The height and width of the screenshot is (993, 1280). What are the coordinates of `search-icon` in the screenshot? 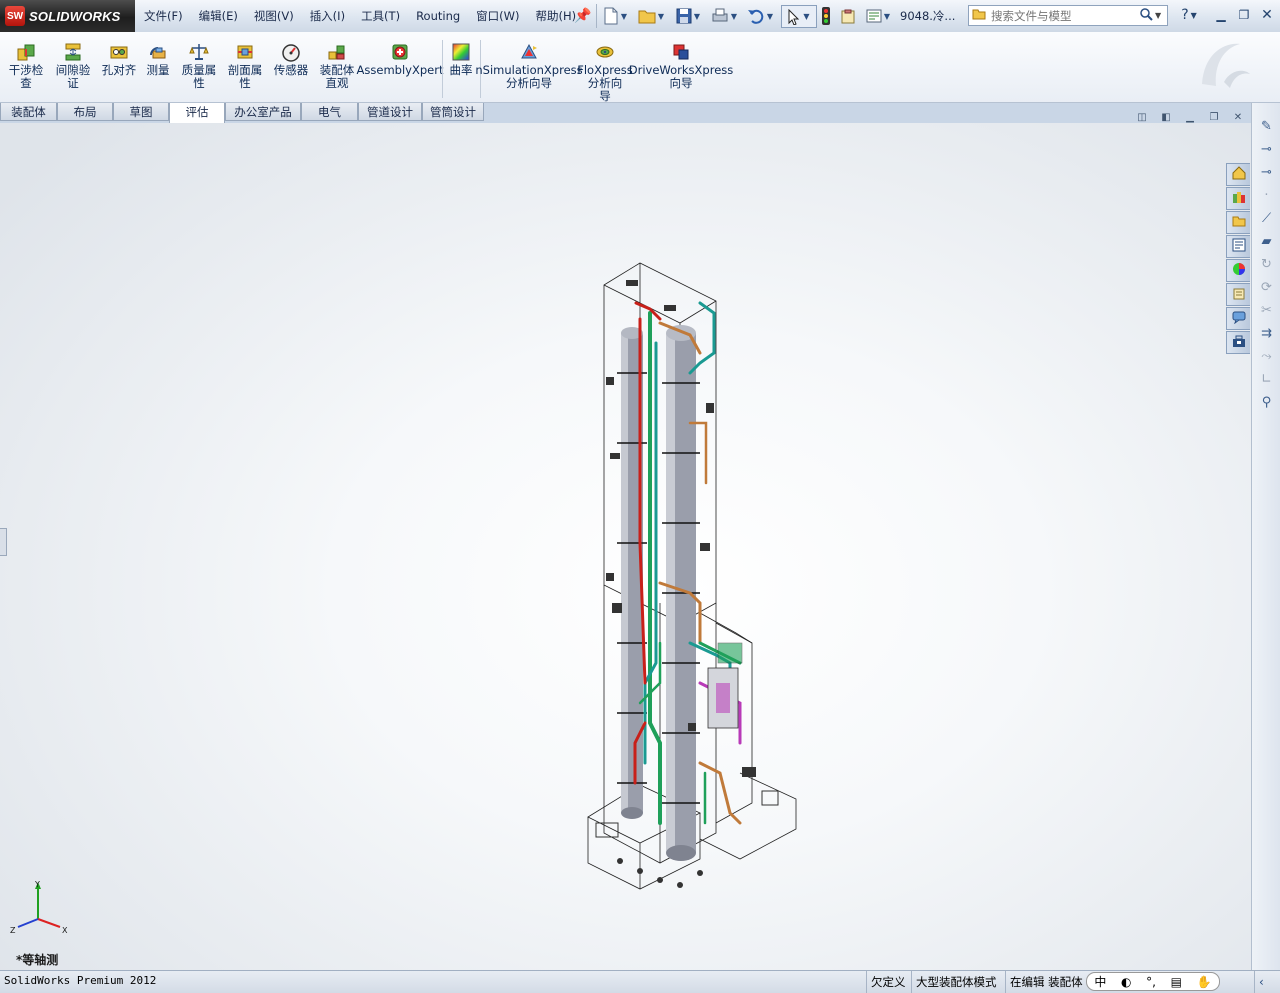 It's located at (1146, 16).